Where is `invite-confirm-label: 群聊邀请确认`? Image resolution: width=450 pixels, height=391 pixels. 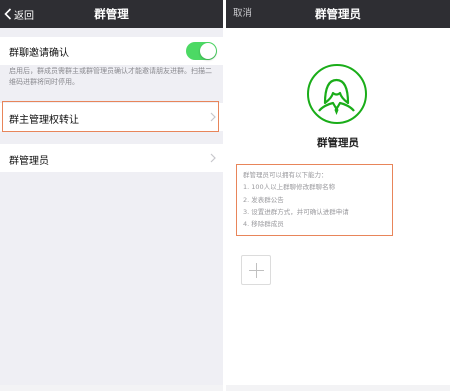 invite-confirm-label: 群聊邀请确认 is located at coordinates (39, 53).